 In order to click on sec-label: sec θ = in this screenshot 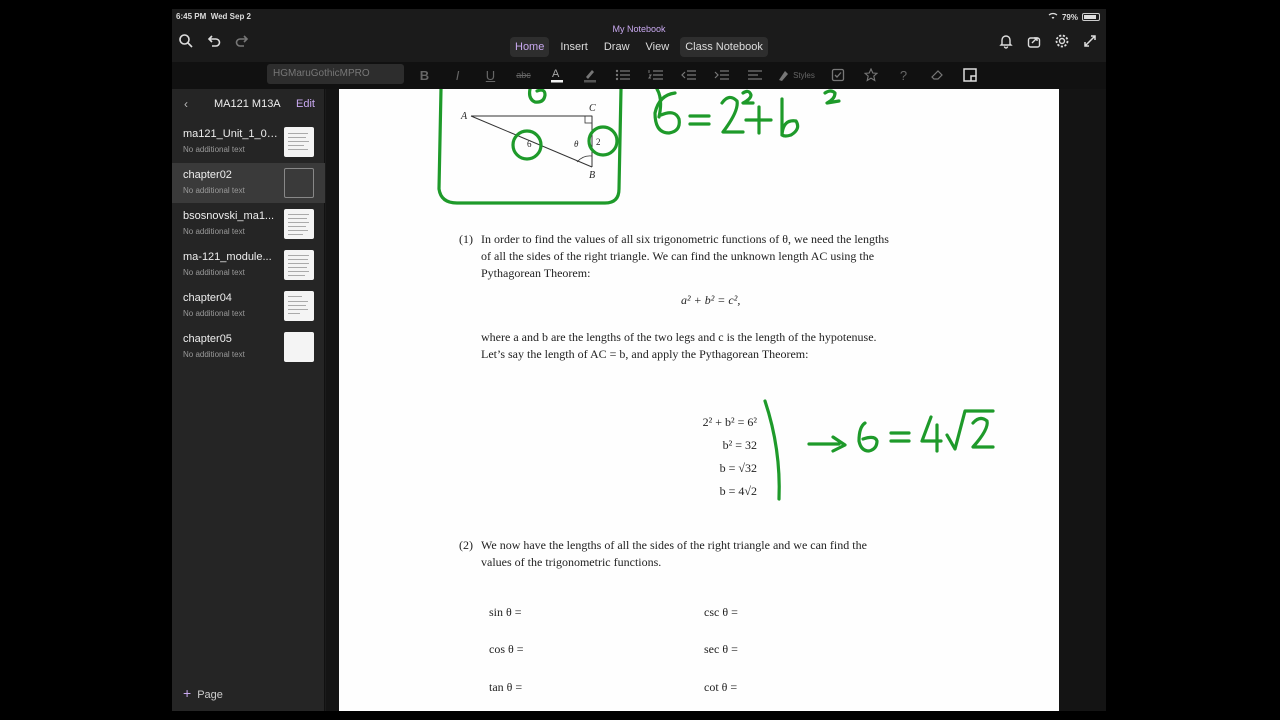, I will do `click(721, 649)`.